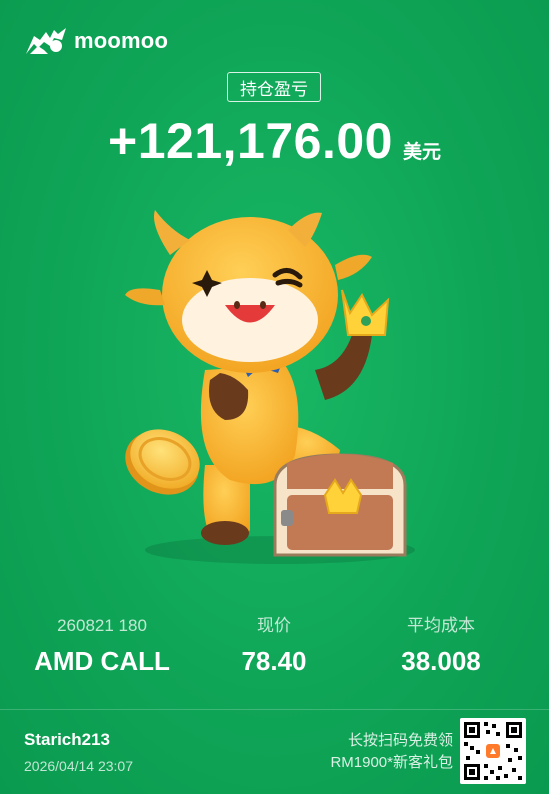 The image size is (549, 794). I want to click on pnl-display: +121,176.00 美元, so click(274, 141).